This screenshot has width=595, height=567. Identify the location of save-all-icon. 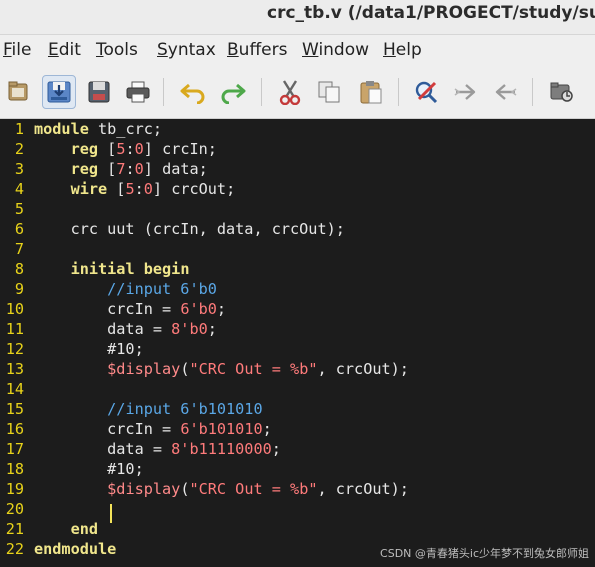
(99, 92).